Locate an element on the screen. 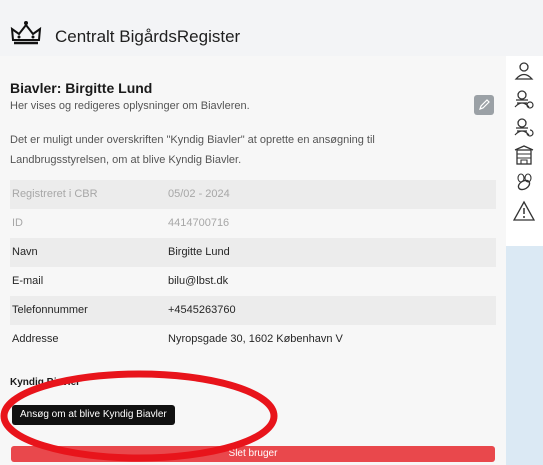 The image size is (543, 465). field-label: ID is located at coordinates (17, 223).